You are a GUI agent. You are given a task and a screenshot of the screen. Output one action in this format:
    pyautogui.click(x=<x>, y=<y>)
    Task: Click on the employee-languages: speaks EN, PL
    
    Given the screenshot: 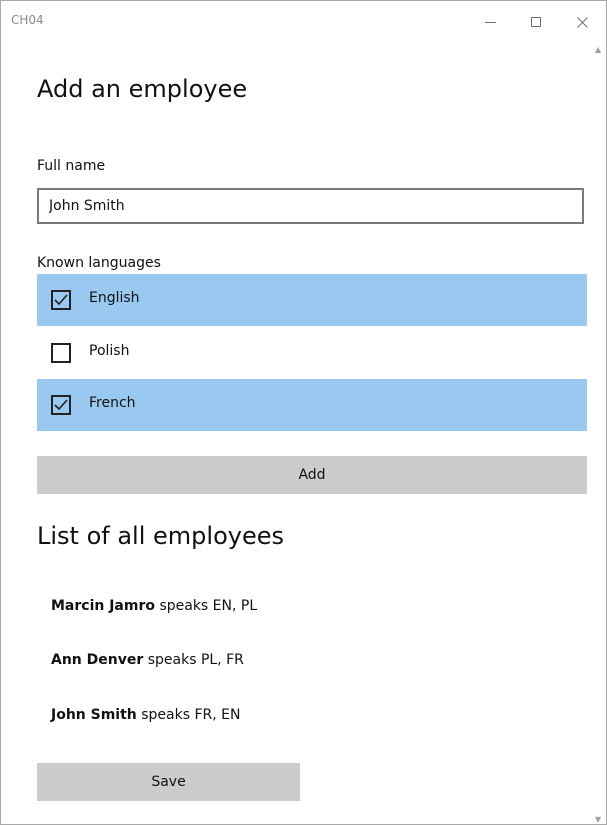 What is the action you would take?
    pyautogui.click(x=206, y=606)
    